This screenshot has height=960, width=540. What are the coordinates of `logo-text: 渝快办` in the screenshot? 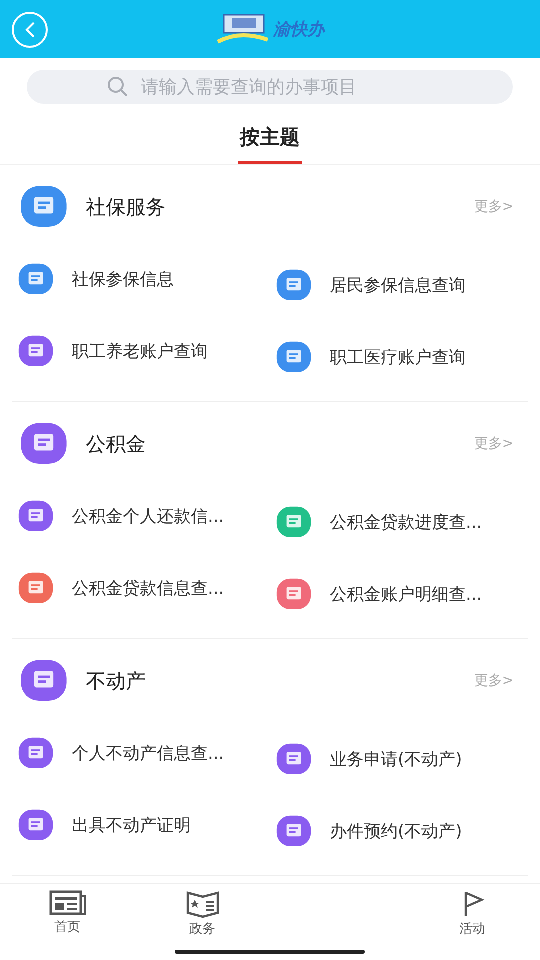 It's located at (299, 29).